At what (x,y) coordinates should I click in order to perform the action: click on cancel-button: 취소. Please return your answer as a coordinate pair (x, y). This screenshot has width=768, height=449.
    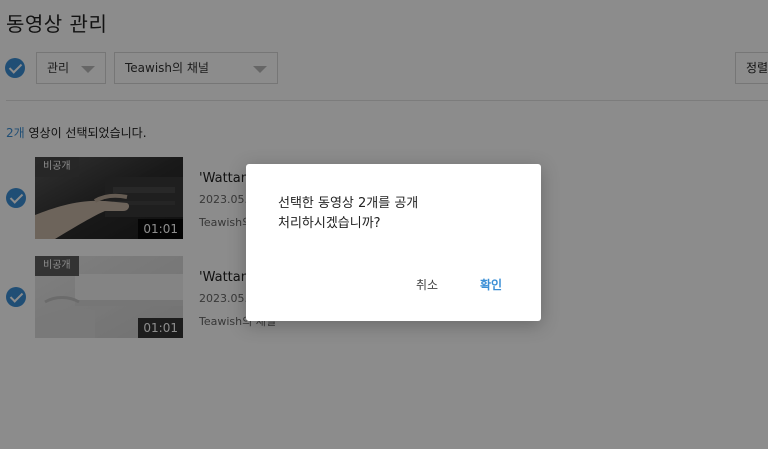
    Looking at the image, I should click on (427, 284).